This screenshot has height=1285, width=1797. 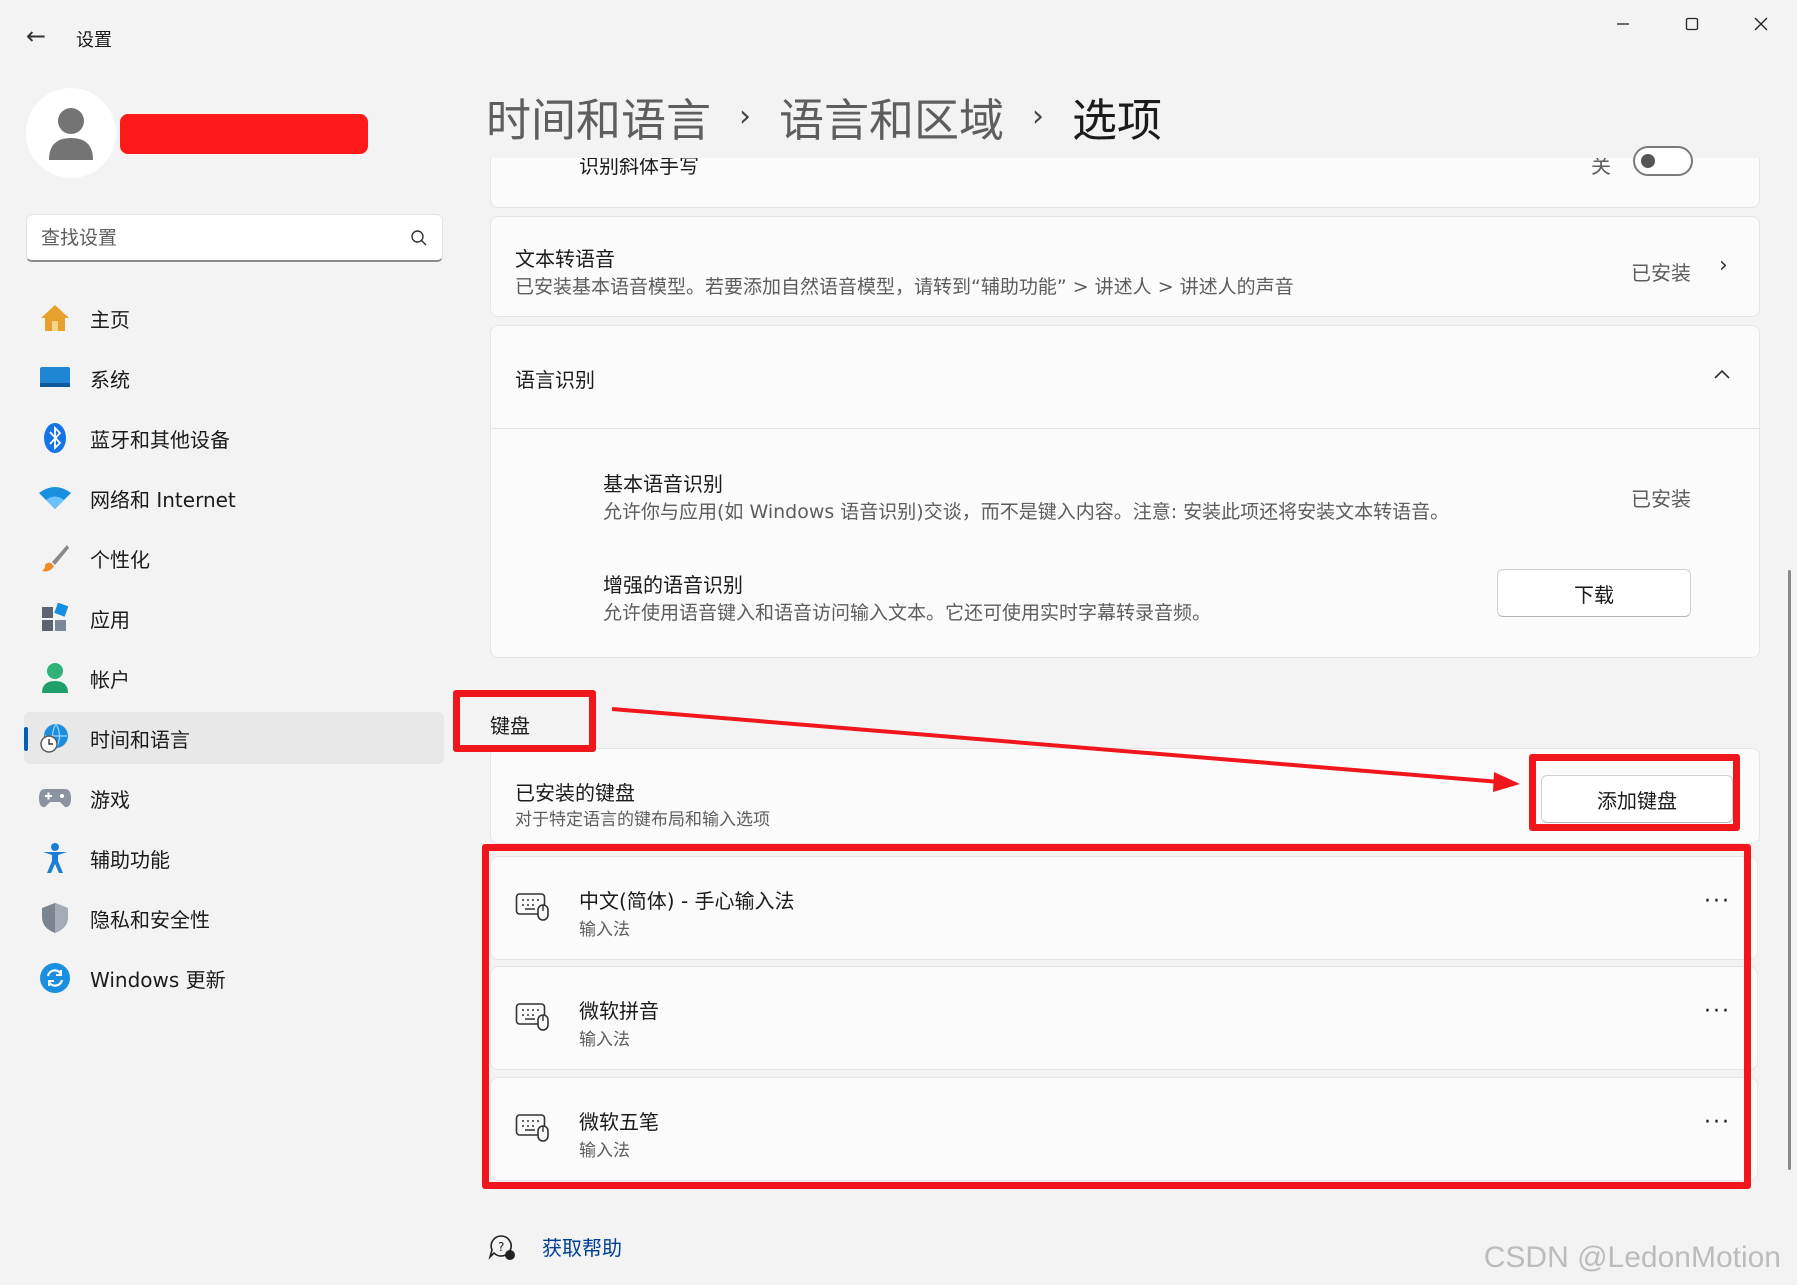 What do you see at coordinates (150, 919) in the screenshot?
I see `sidebar-item-label: 隐私和安全性` at bounding box center [150, 919].